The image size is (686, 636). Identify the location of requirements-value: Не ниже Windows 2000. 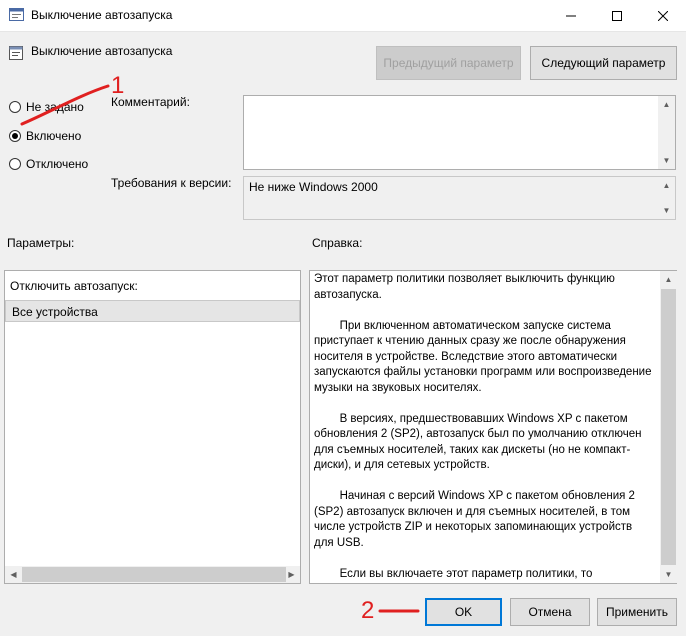
(313, 187).